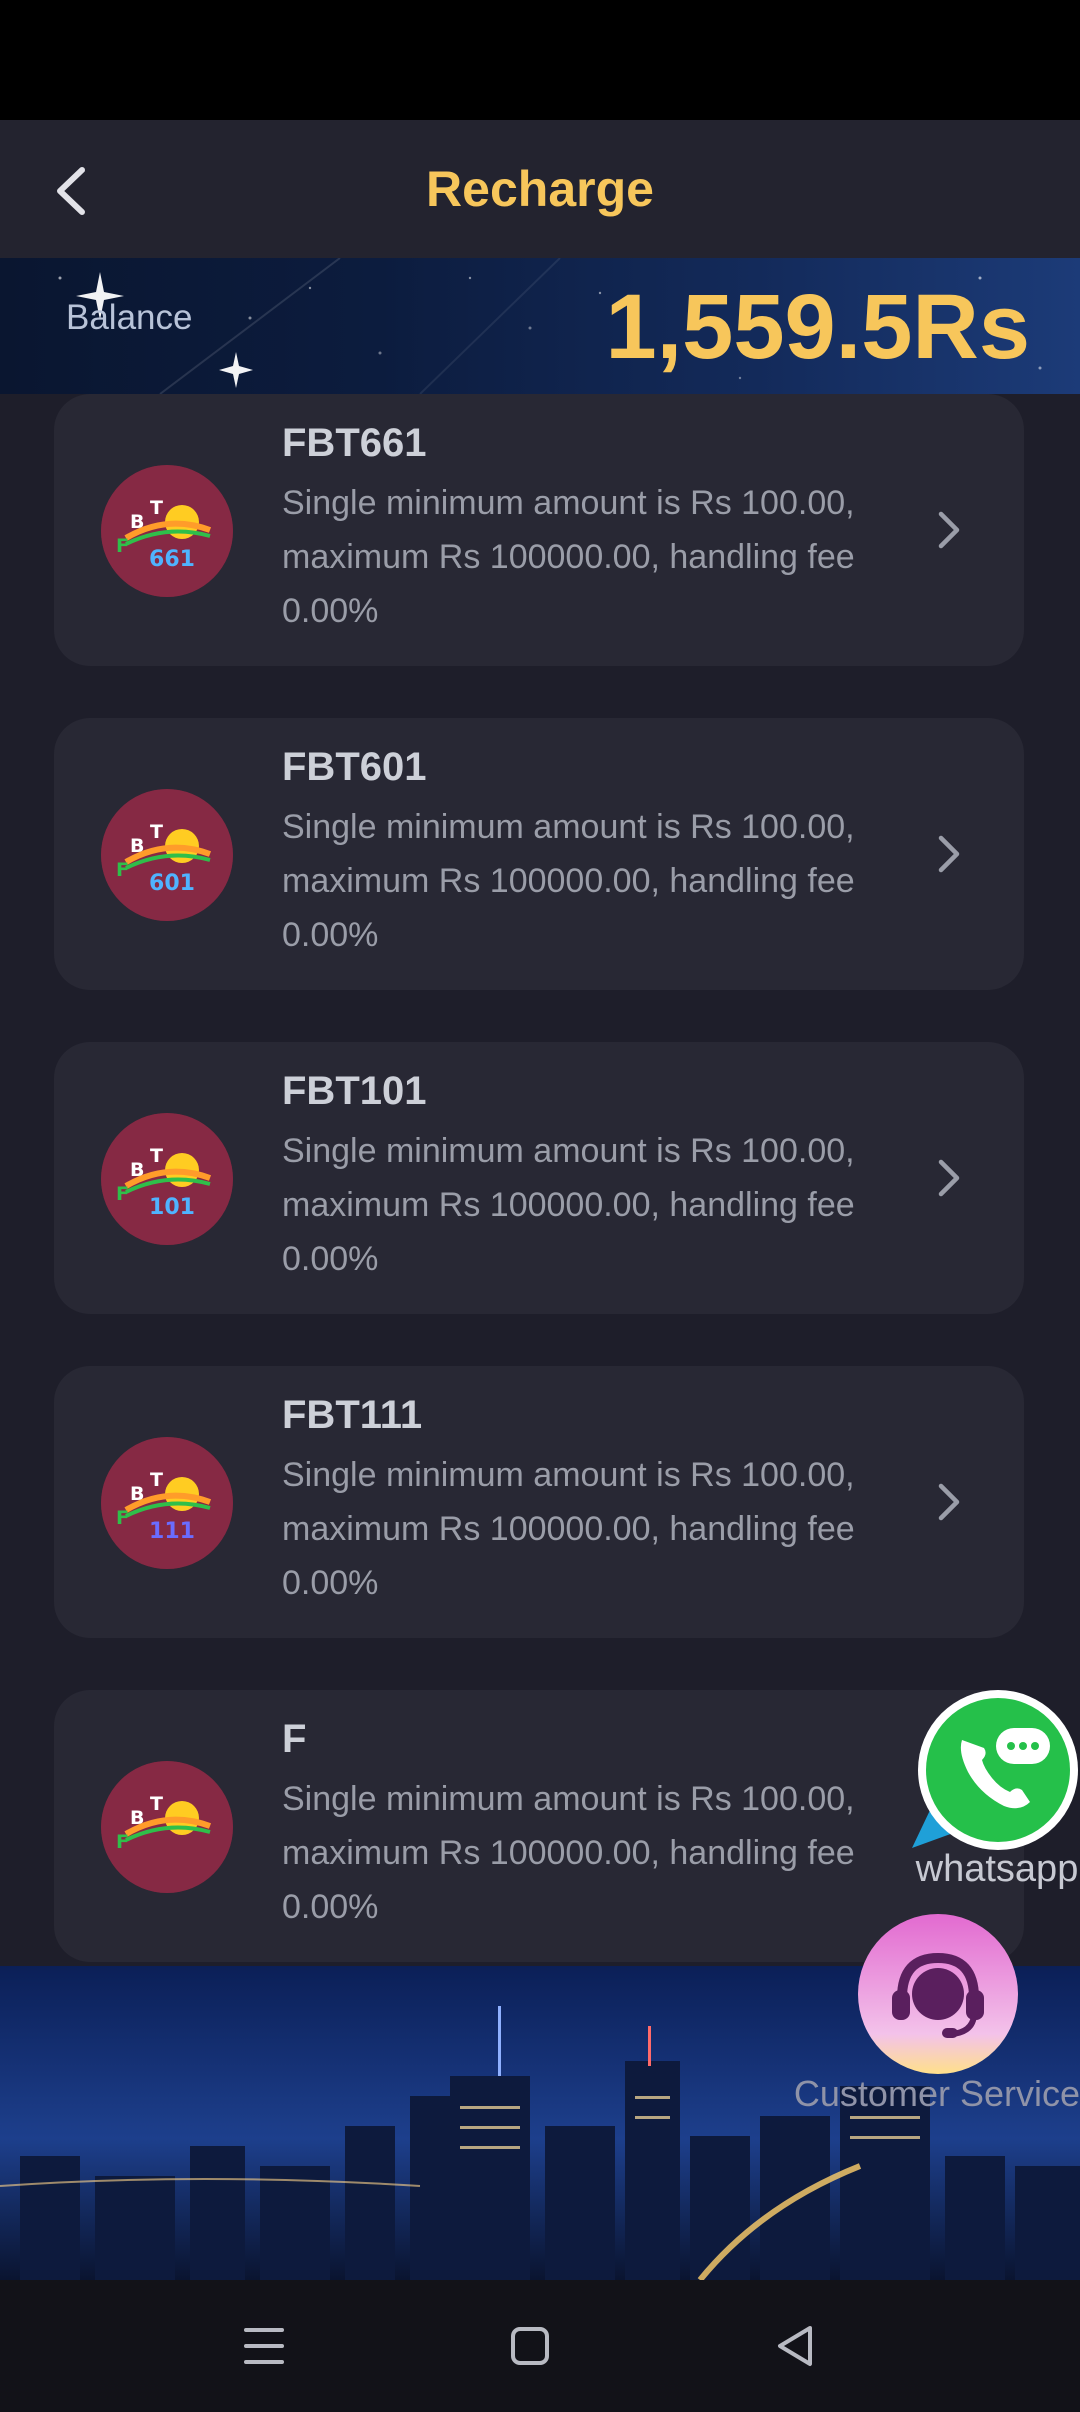 This screenshot has height=2412, width=1080. What do you see at coordinates (995, 1770) in the screenshot?
I see `whatsapp-icon` at bounding box center [995, 1770].